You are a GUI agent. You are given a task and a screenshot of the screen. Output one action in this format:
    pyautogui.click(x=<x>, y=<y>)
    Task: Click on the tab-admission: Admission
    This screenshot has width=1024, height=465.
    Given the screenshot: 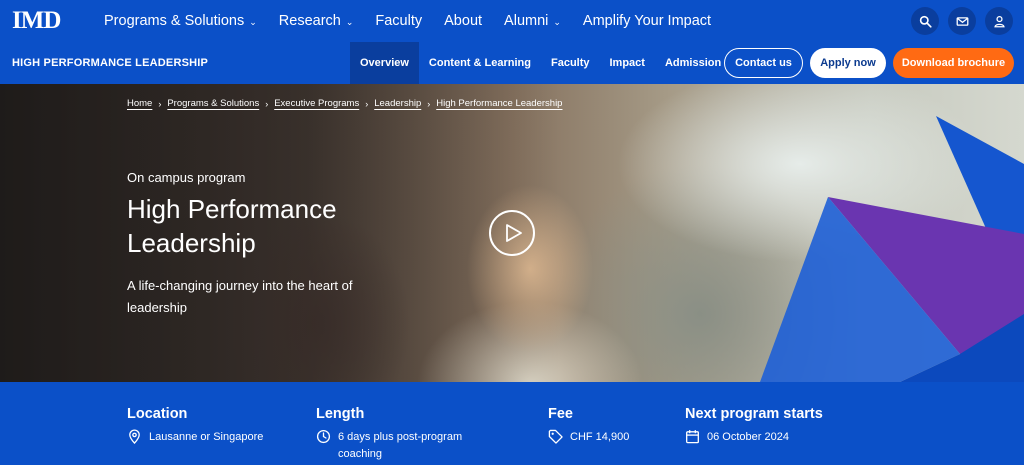 What is the action you would take?
    pyautogui.click(x=693, y=63)
    